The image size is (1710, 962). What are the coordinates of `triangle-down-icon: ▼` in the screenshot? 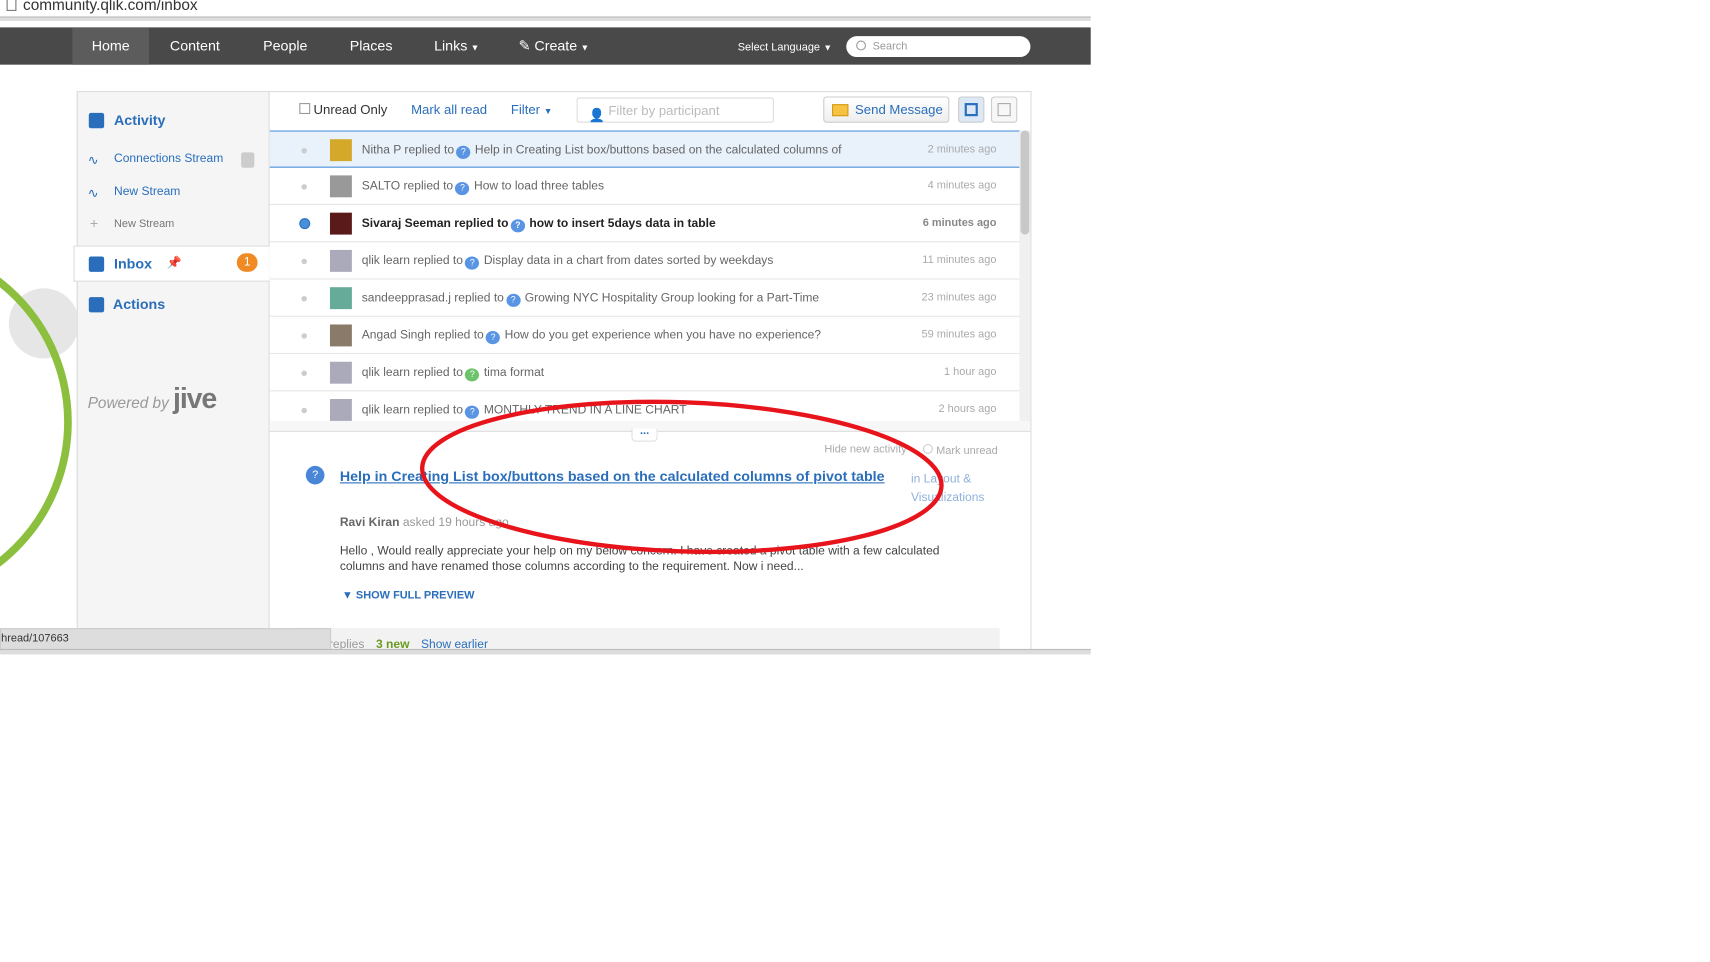 It's located at (349, 595).